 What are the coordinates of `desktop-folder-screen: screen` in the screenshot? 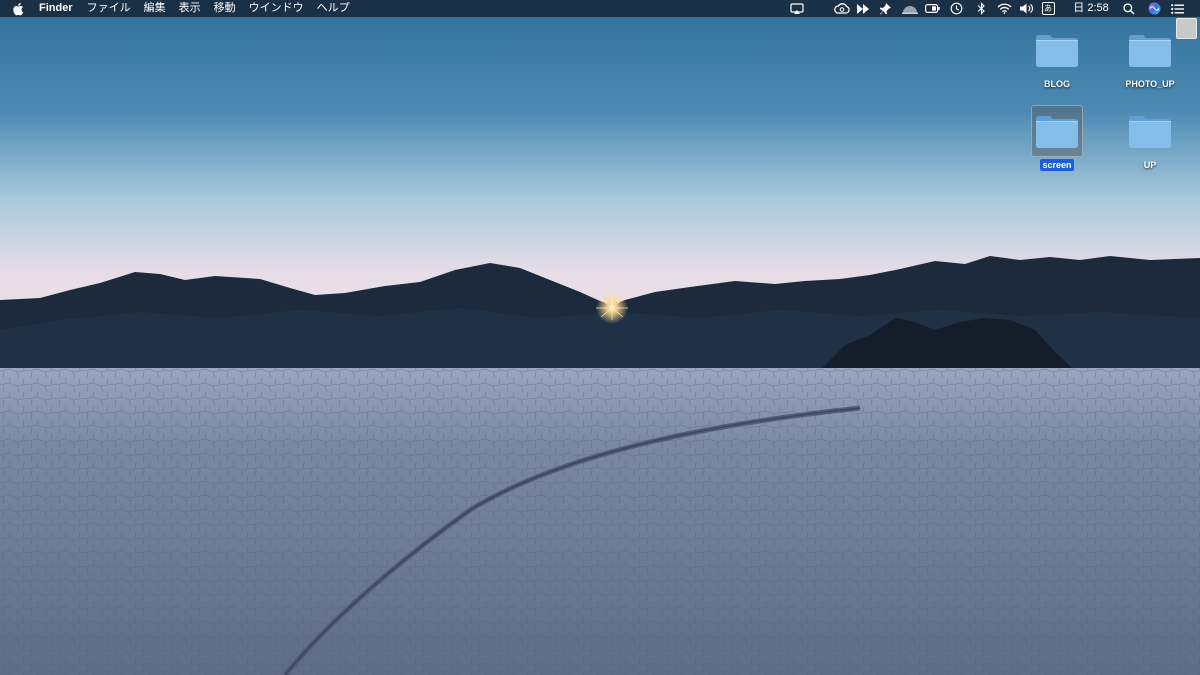 It's located at (1057, 138).